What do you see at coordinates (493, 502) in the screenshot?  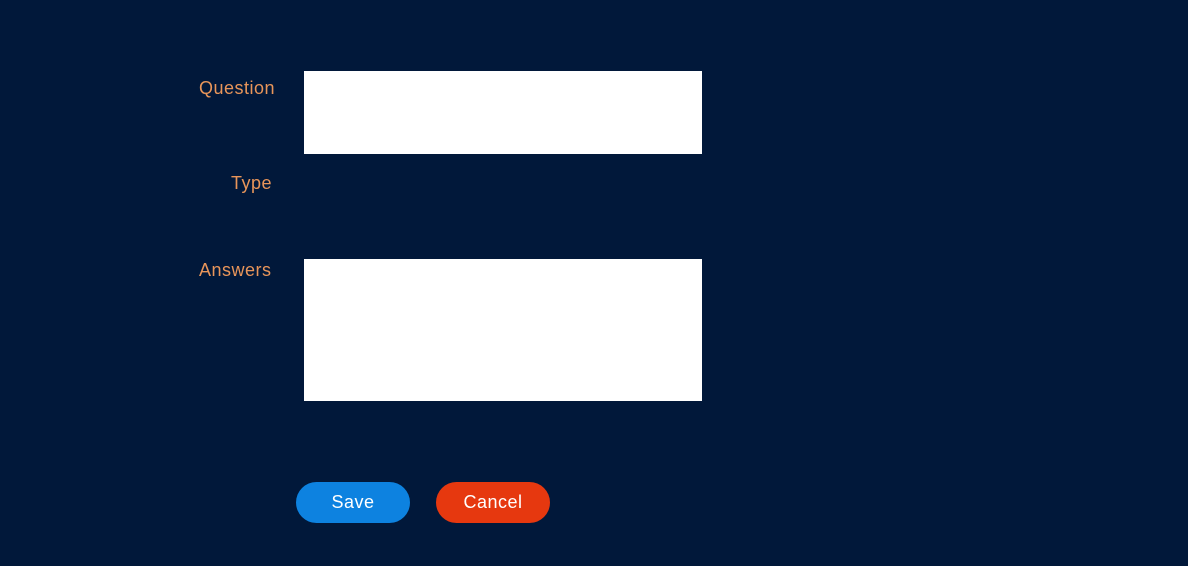 I see `cancel-button: Cancel` at bounding box center [493, 502].